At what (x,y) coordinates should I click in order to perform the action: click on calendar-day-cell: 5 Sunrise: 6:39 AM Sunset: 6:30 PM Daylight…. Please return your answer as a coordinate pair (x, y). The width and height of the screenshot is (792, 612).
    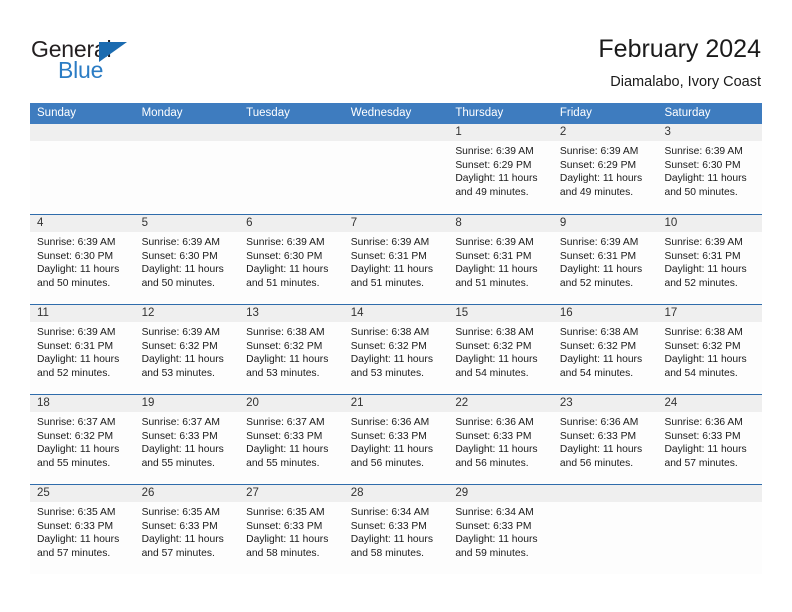
    Looking at the image, I should click on (187, 259).